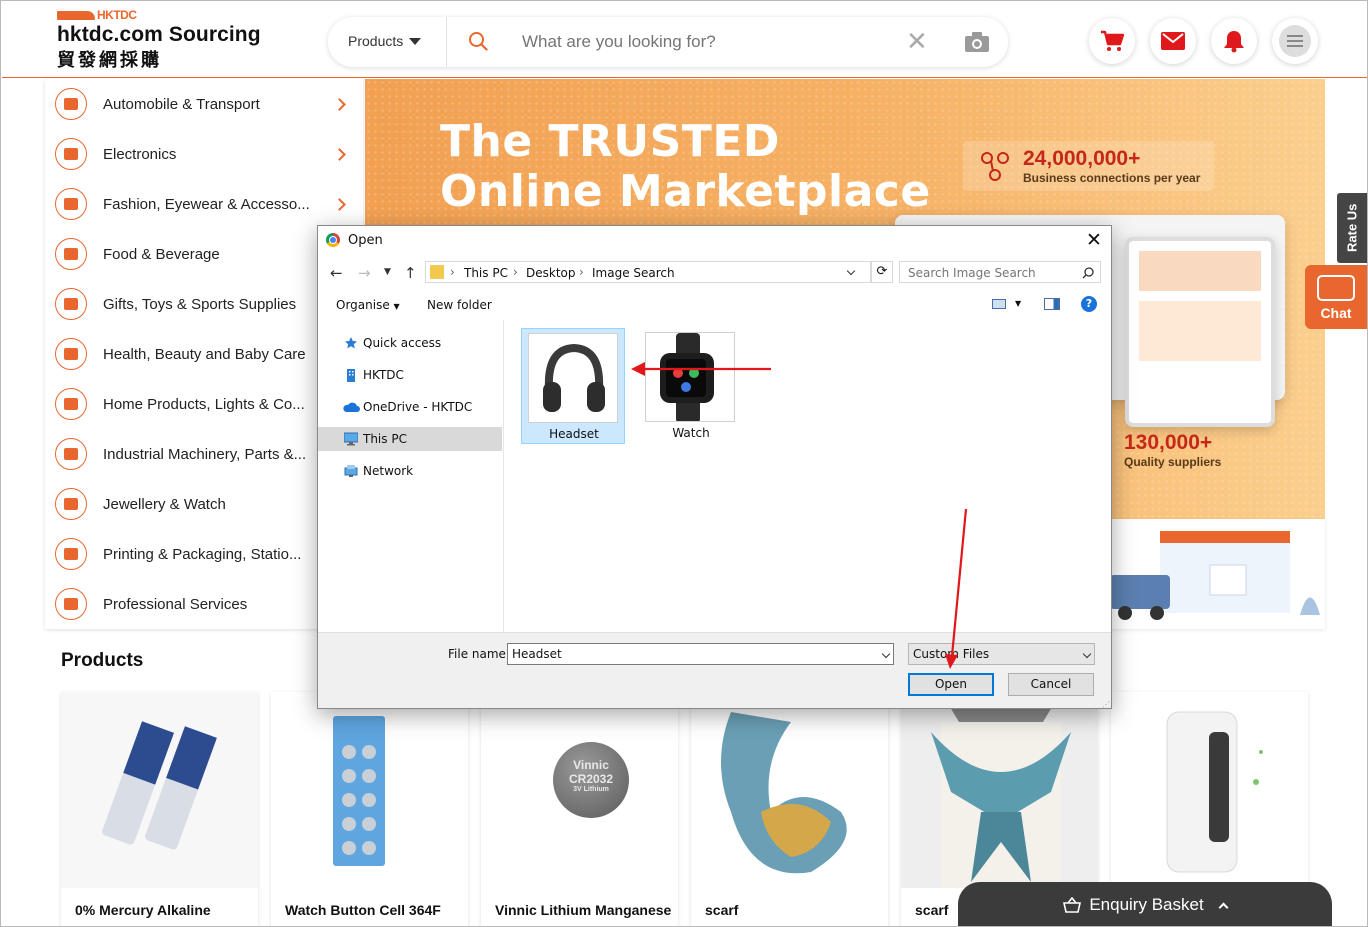 The image size is (1368, 927). What do you see at coordinates (204, 254) in the screenshot?
I see `sidebar-item-food: Food & Beverage` at bounding box center [204, 254].